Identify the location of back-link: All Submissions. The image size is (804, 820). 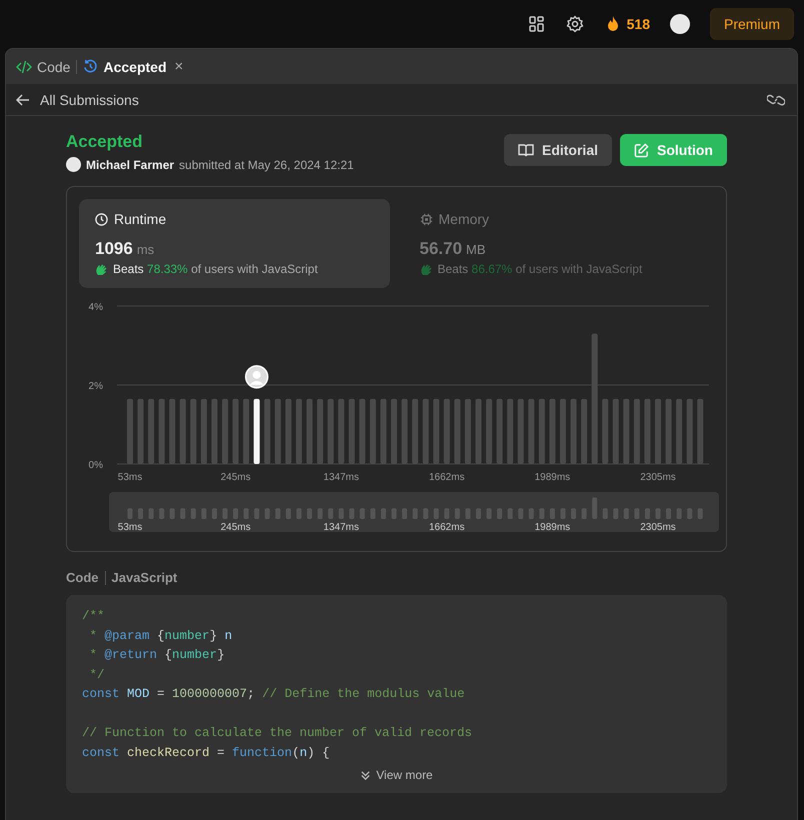
(77, 100).